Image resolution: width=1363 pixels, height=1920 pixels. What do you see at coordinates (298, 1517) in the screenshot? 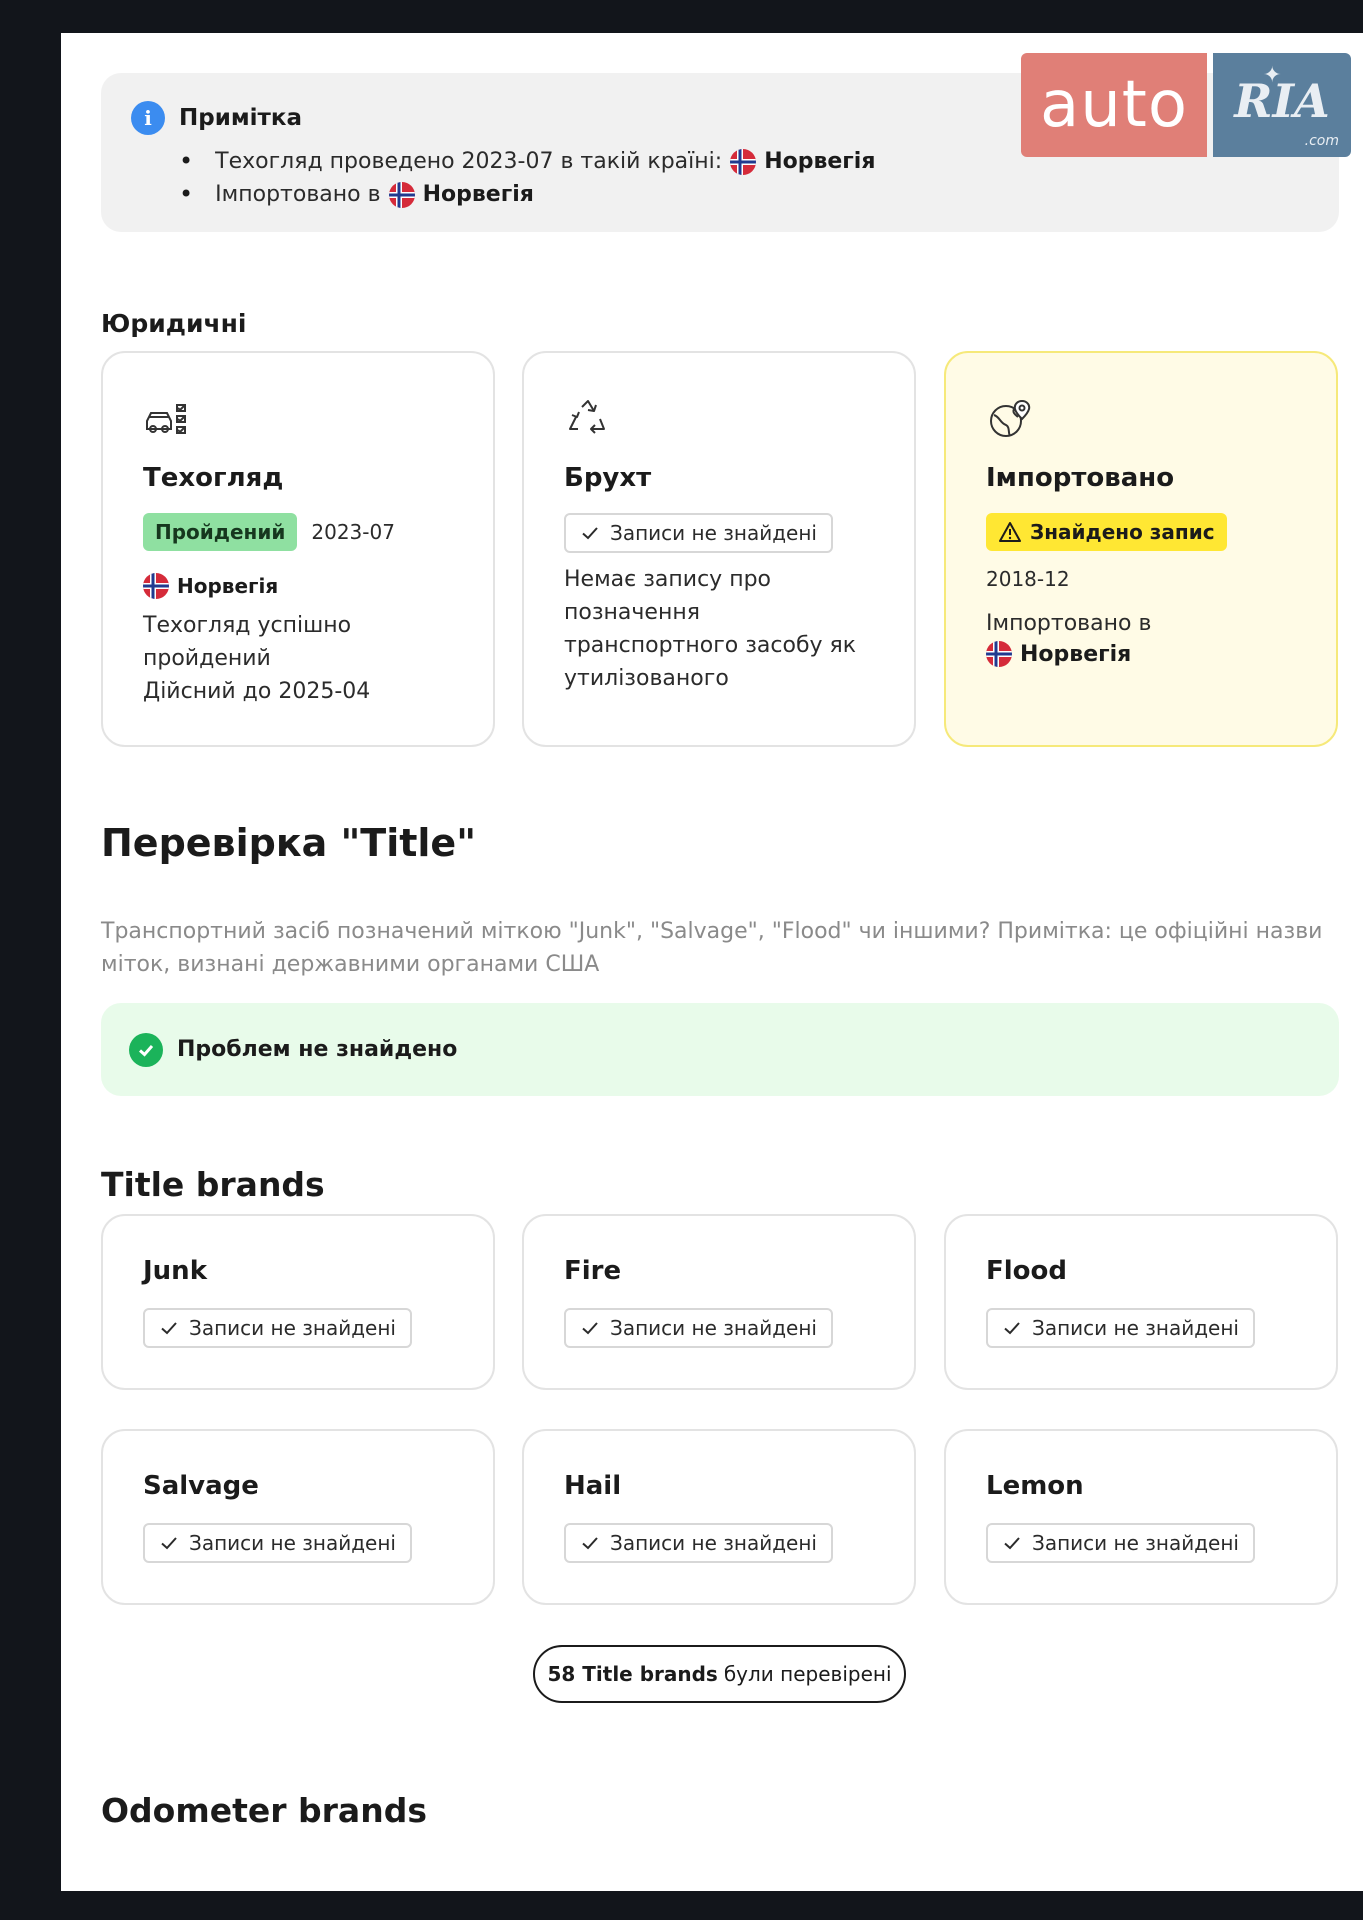
I see `brand-card-salvage: Salvage Записи не знайдені` at bounding box center [298, 1517].